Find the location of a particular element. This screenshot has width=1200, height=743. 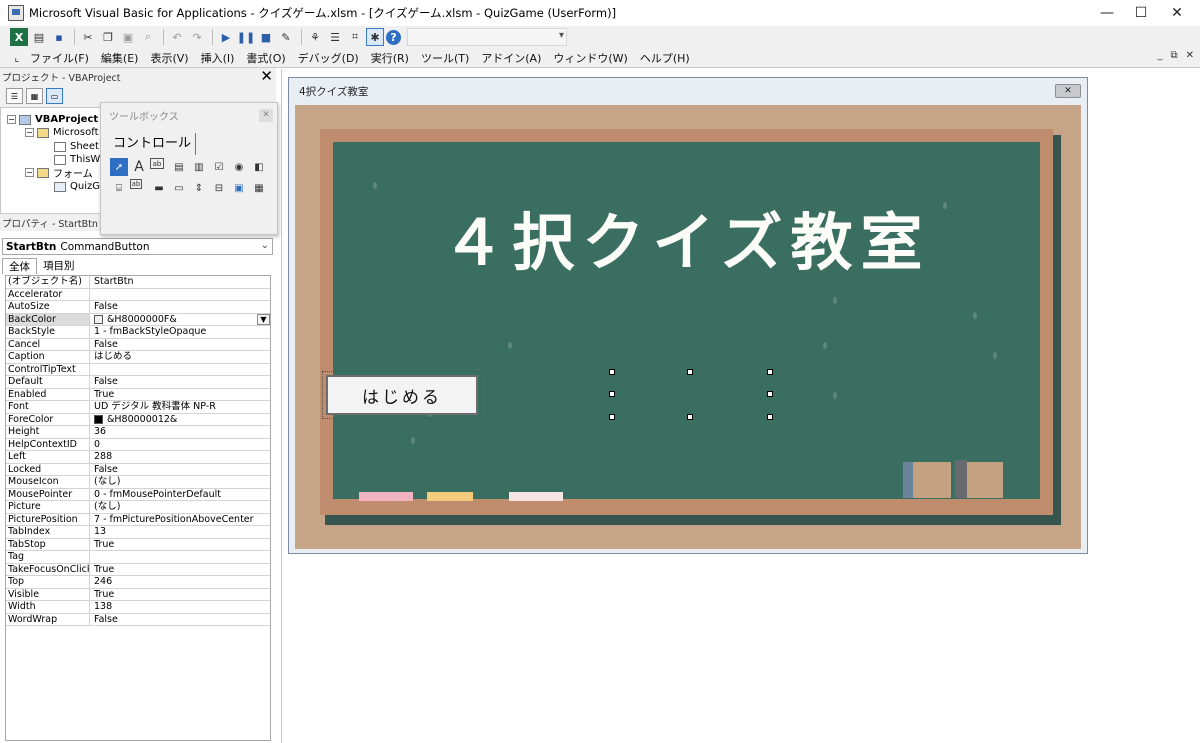

cut-icon: ✂ is located at coordinates (88, 37).